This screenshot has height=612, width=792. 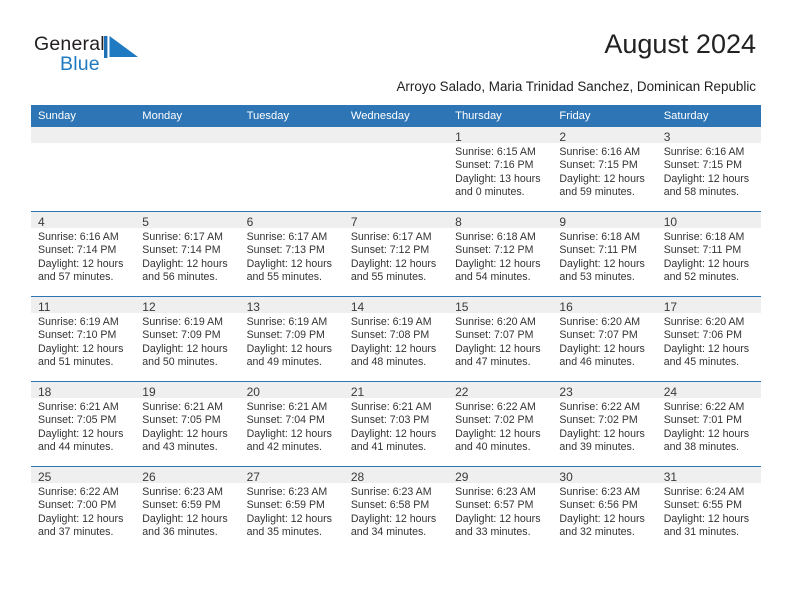 I want to click on day-number: 13, so click(x=291, y=305).